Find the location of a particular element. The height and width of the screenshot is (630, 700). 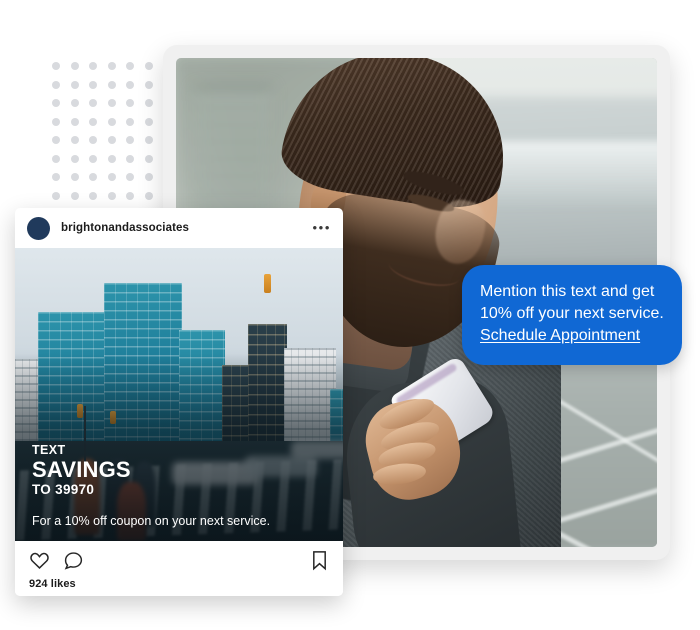

like-count: 924 likes is located at coordinates (52, 584).